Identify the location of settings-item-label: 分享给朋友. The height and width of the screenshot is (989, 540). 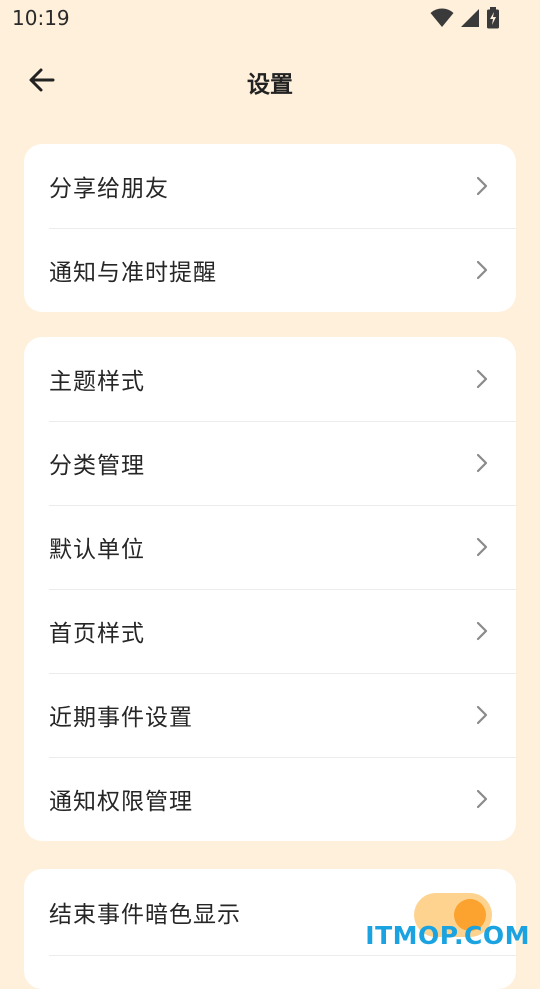
(109, 189).